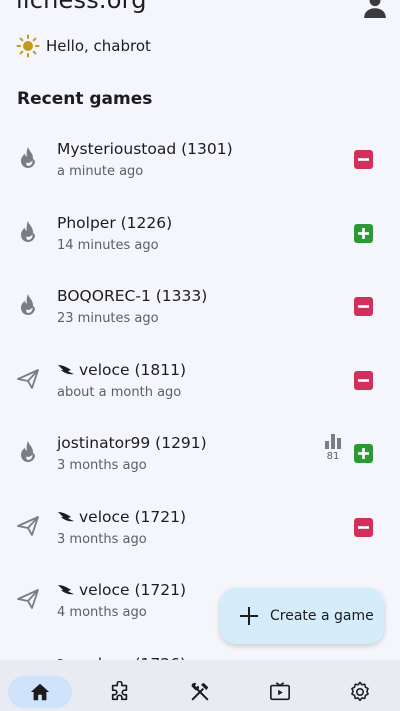 The width and height of the screenshot is (400, 711). What do you see at coordinates (28, 46) in the screenshot?
I see `sun-icon` at bounding box center [28, 46].